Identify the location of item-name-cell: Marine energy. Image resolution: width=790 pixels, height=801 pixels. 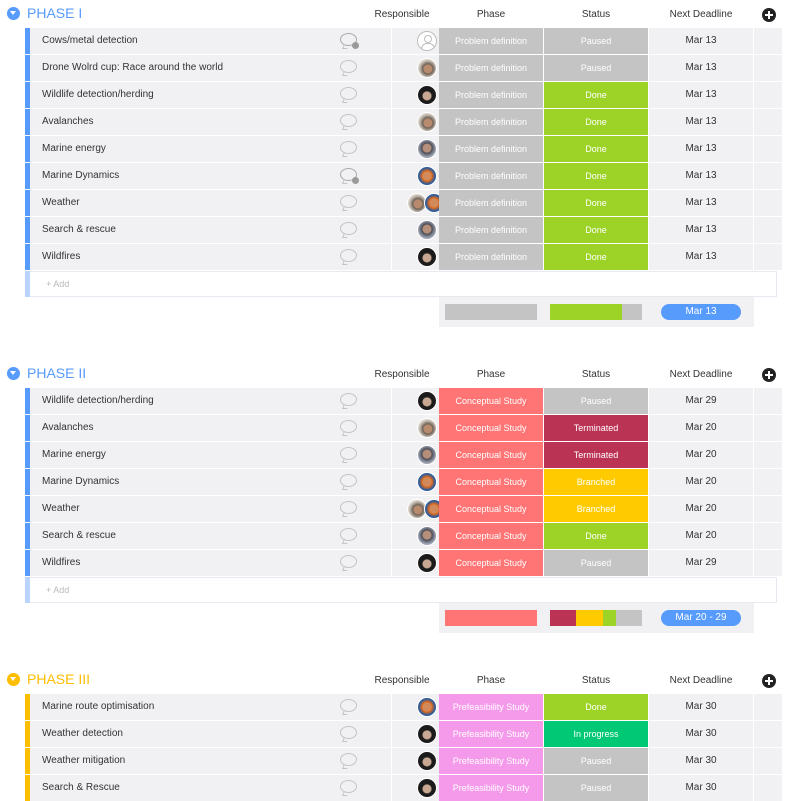
(210, 455).